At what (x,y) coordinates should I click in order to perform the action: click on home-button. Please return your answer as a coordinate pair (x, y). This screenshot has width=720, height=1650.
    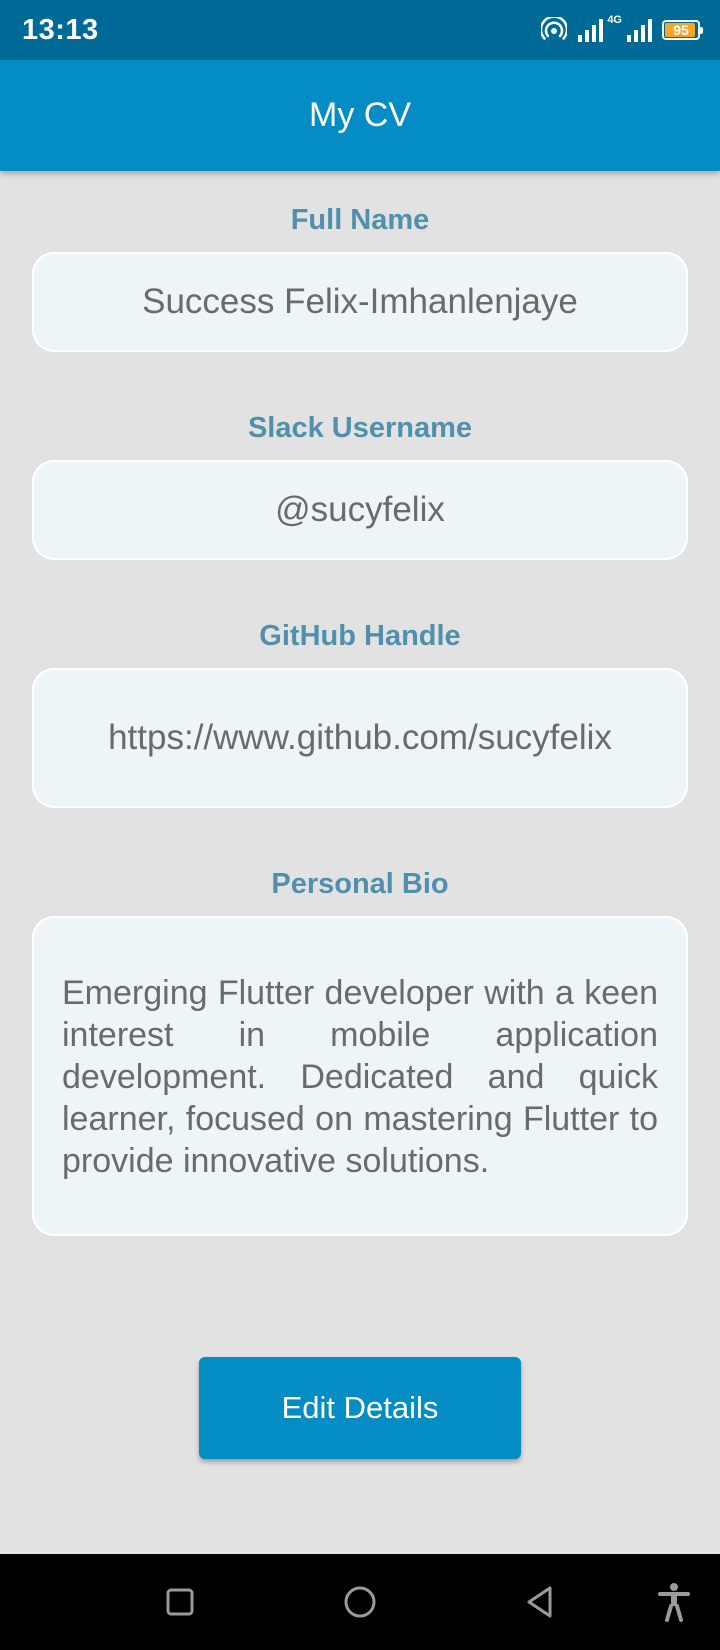
    Looking at the image, I should click on (360, 1602).